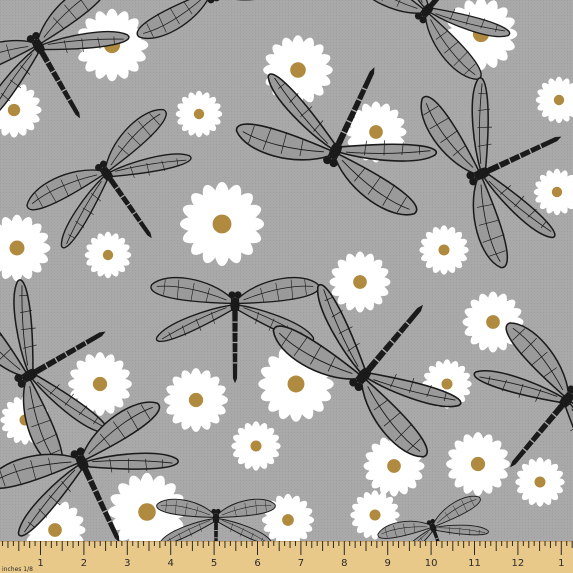 This screenshot has height=573, width=573. What do you see at coordinates (344, 563) in the screenshot?
I see `ruler-number: 8` at bounding box center [344, 563].